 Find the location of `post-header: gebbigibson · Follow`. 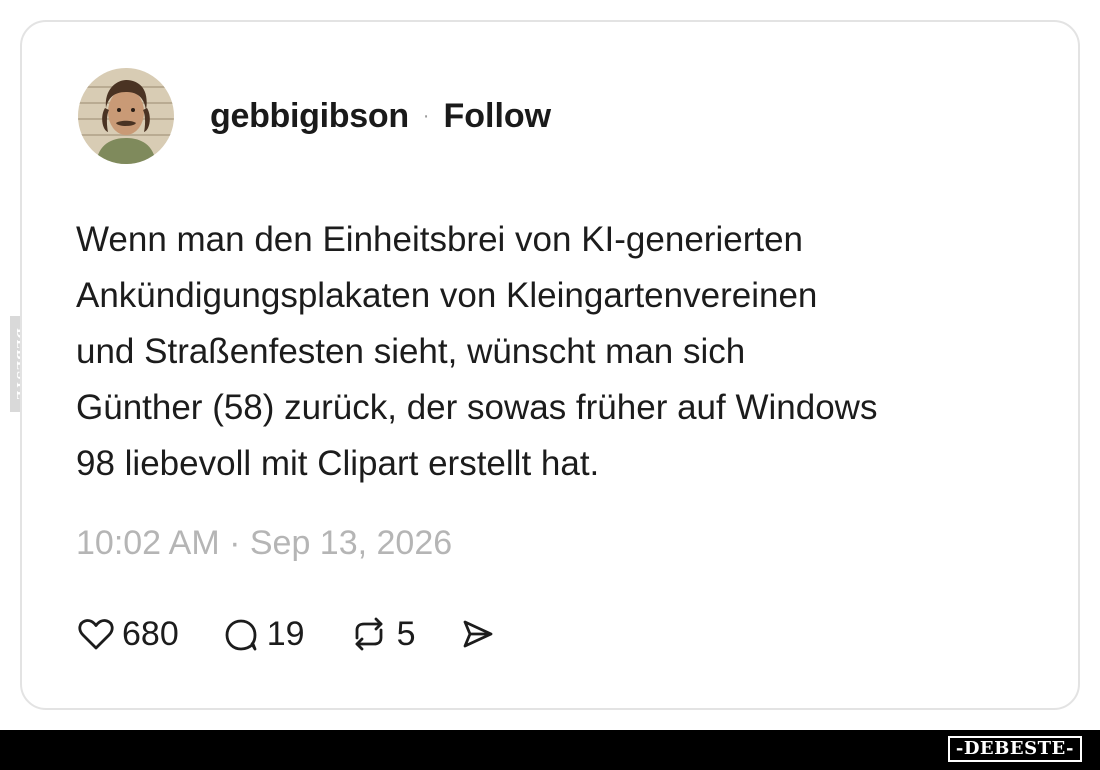

post-header: gebbigibson · Follow is located at coordinates (314, 116).